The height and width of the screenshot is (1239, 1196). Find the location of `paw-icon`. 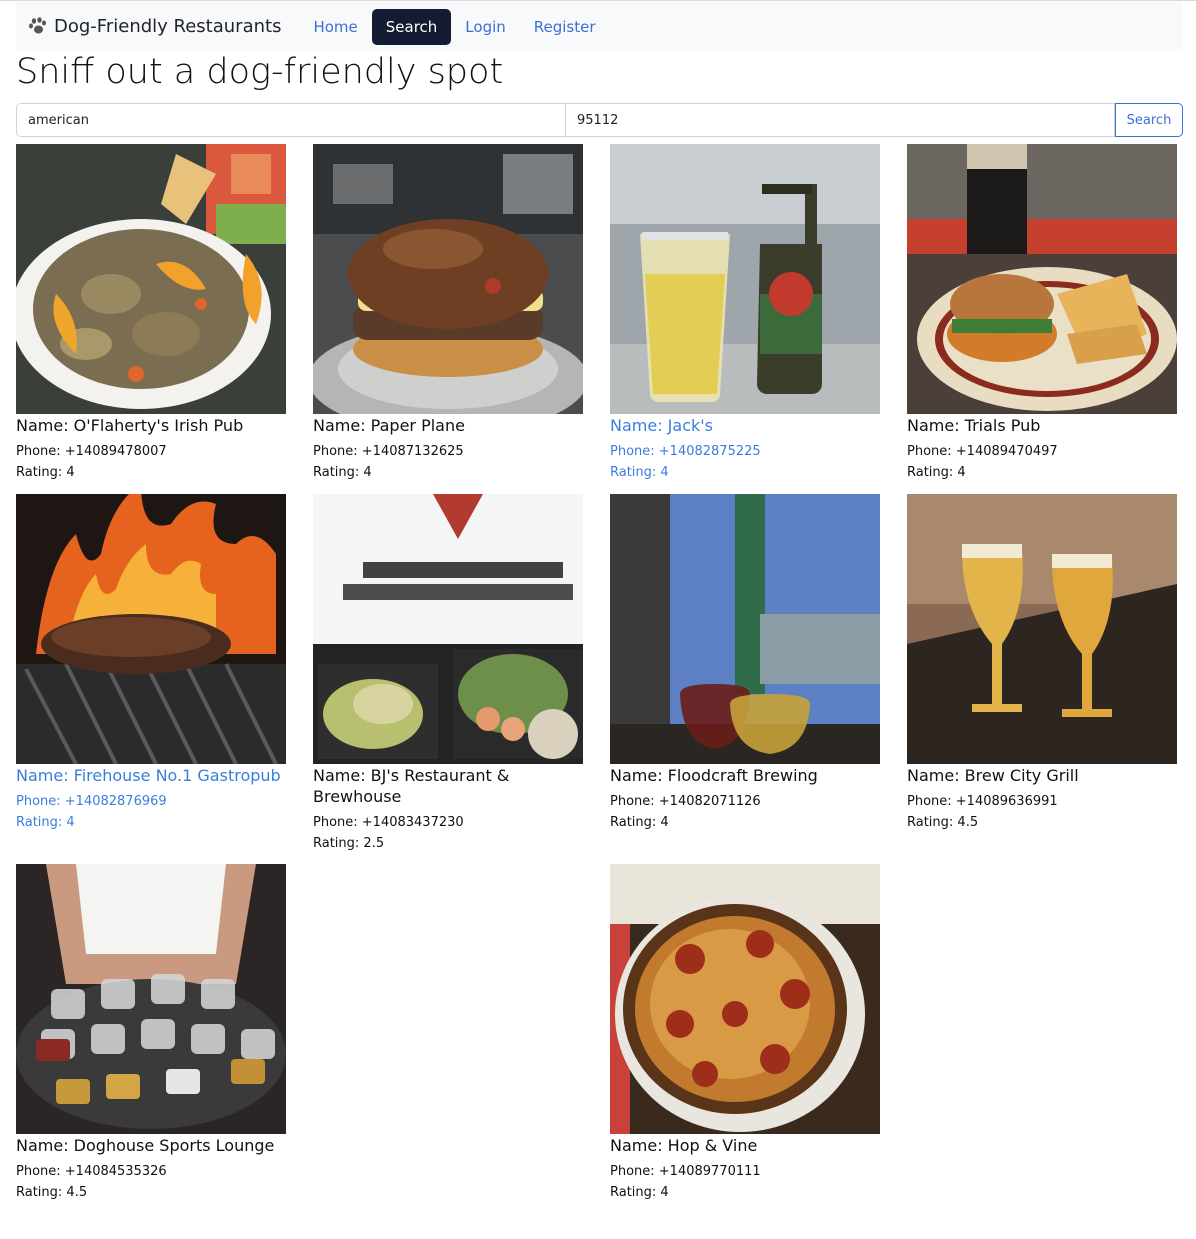

paw-icon is located at coordinates (37, 24).